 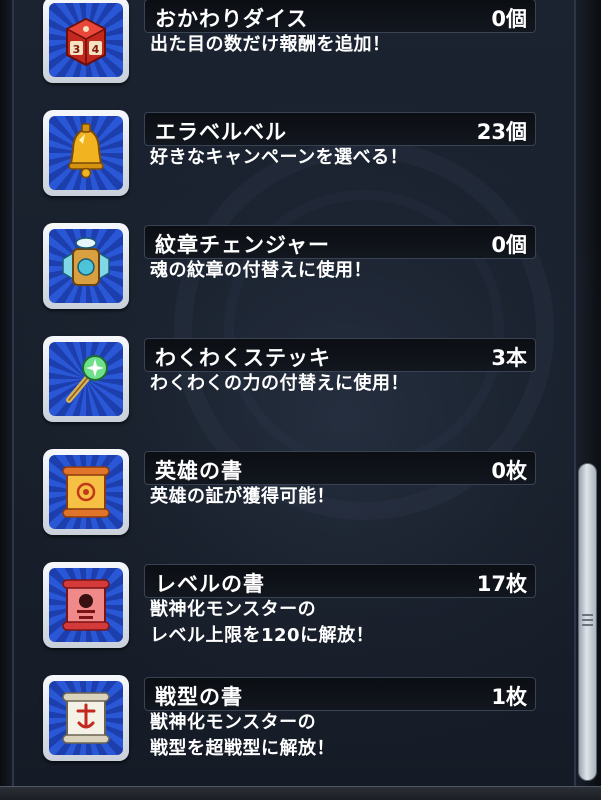 I want to click on item-name-bar: わくわくステッキ 3本, so click(x=340, y=355).